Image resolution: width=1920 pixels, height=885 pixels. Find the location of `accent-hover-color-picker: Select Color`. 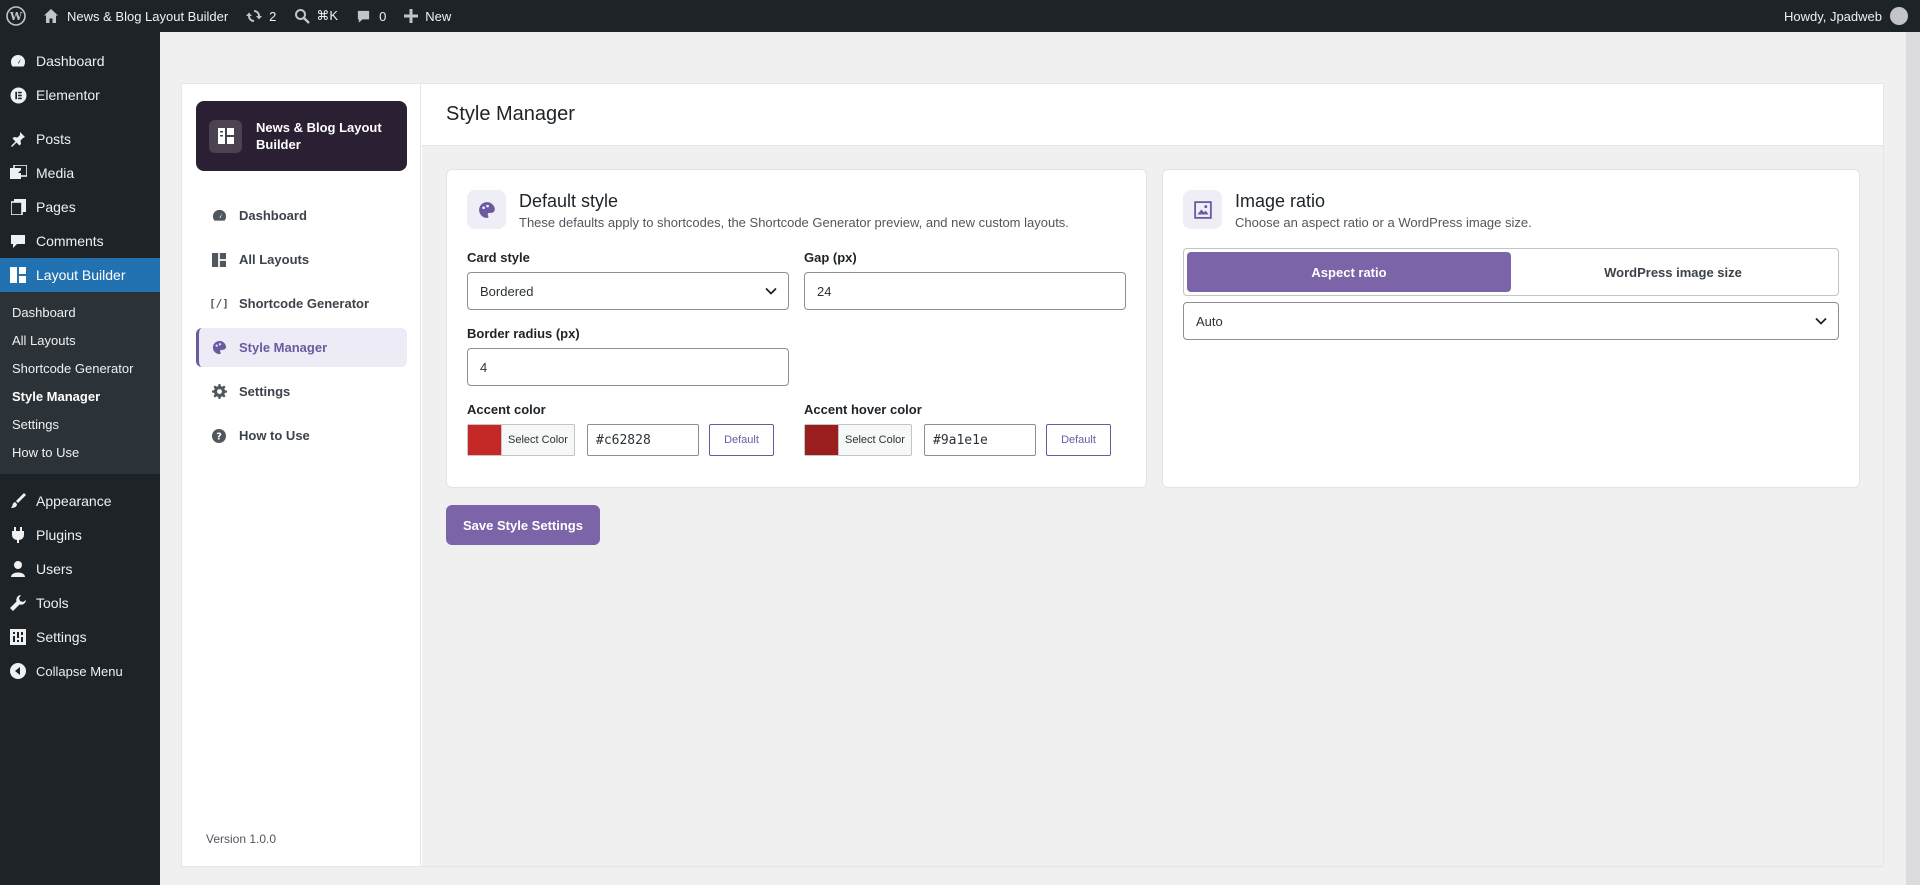

accent-hover-color-picker: Select Color is located at coordinates (858, 440).